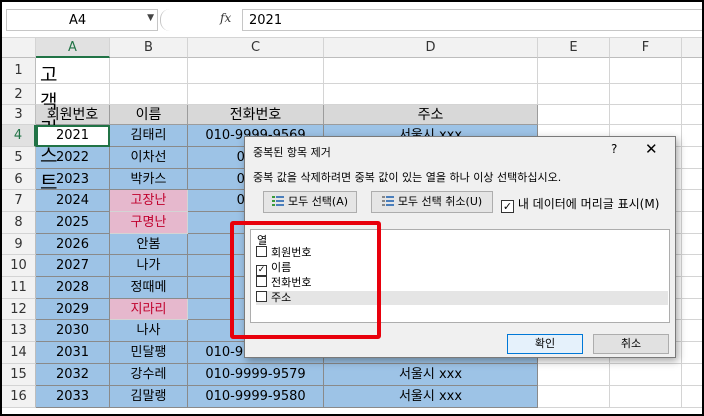 The width and height of the screenshot is (704, 416). I want to click on help-icon: ?, so click(614, 149).